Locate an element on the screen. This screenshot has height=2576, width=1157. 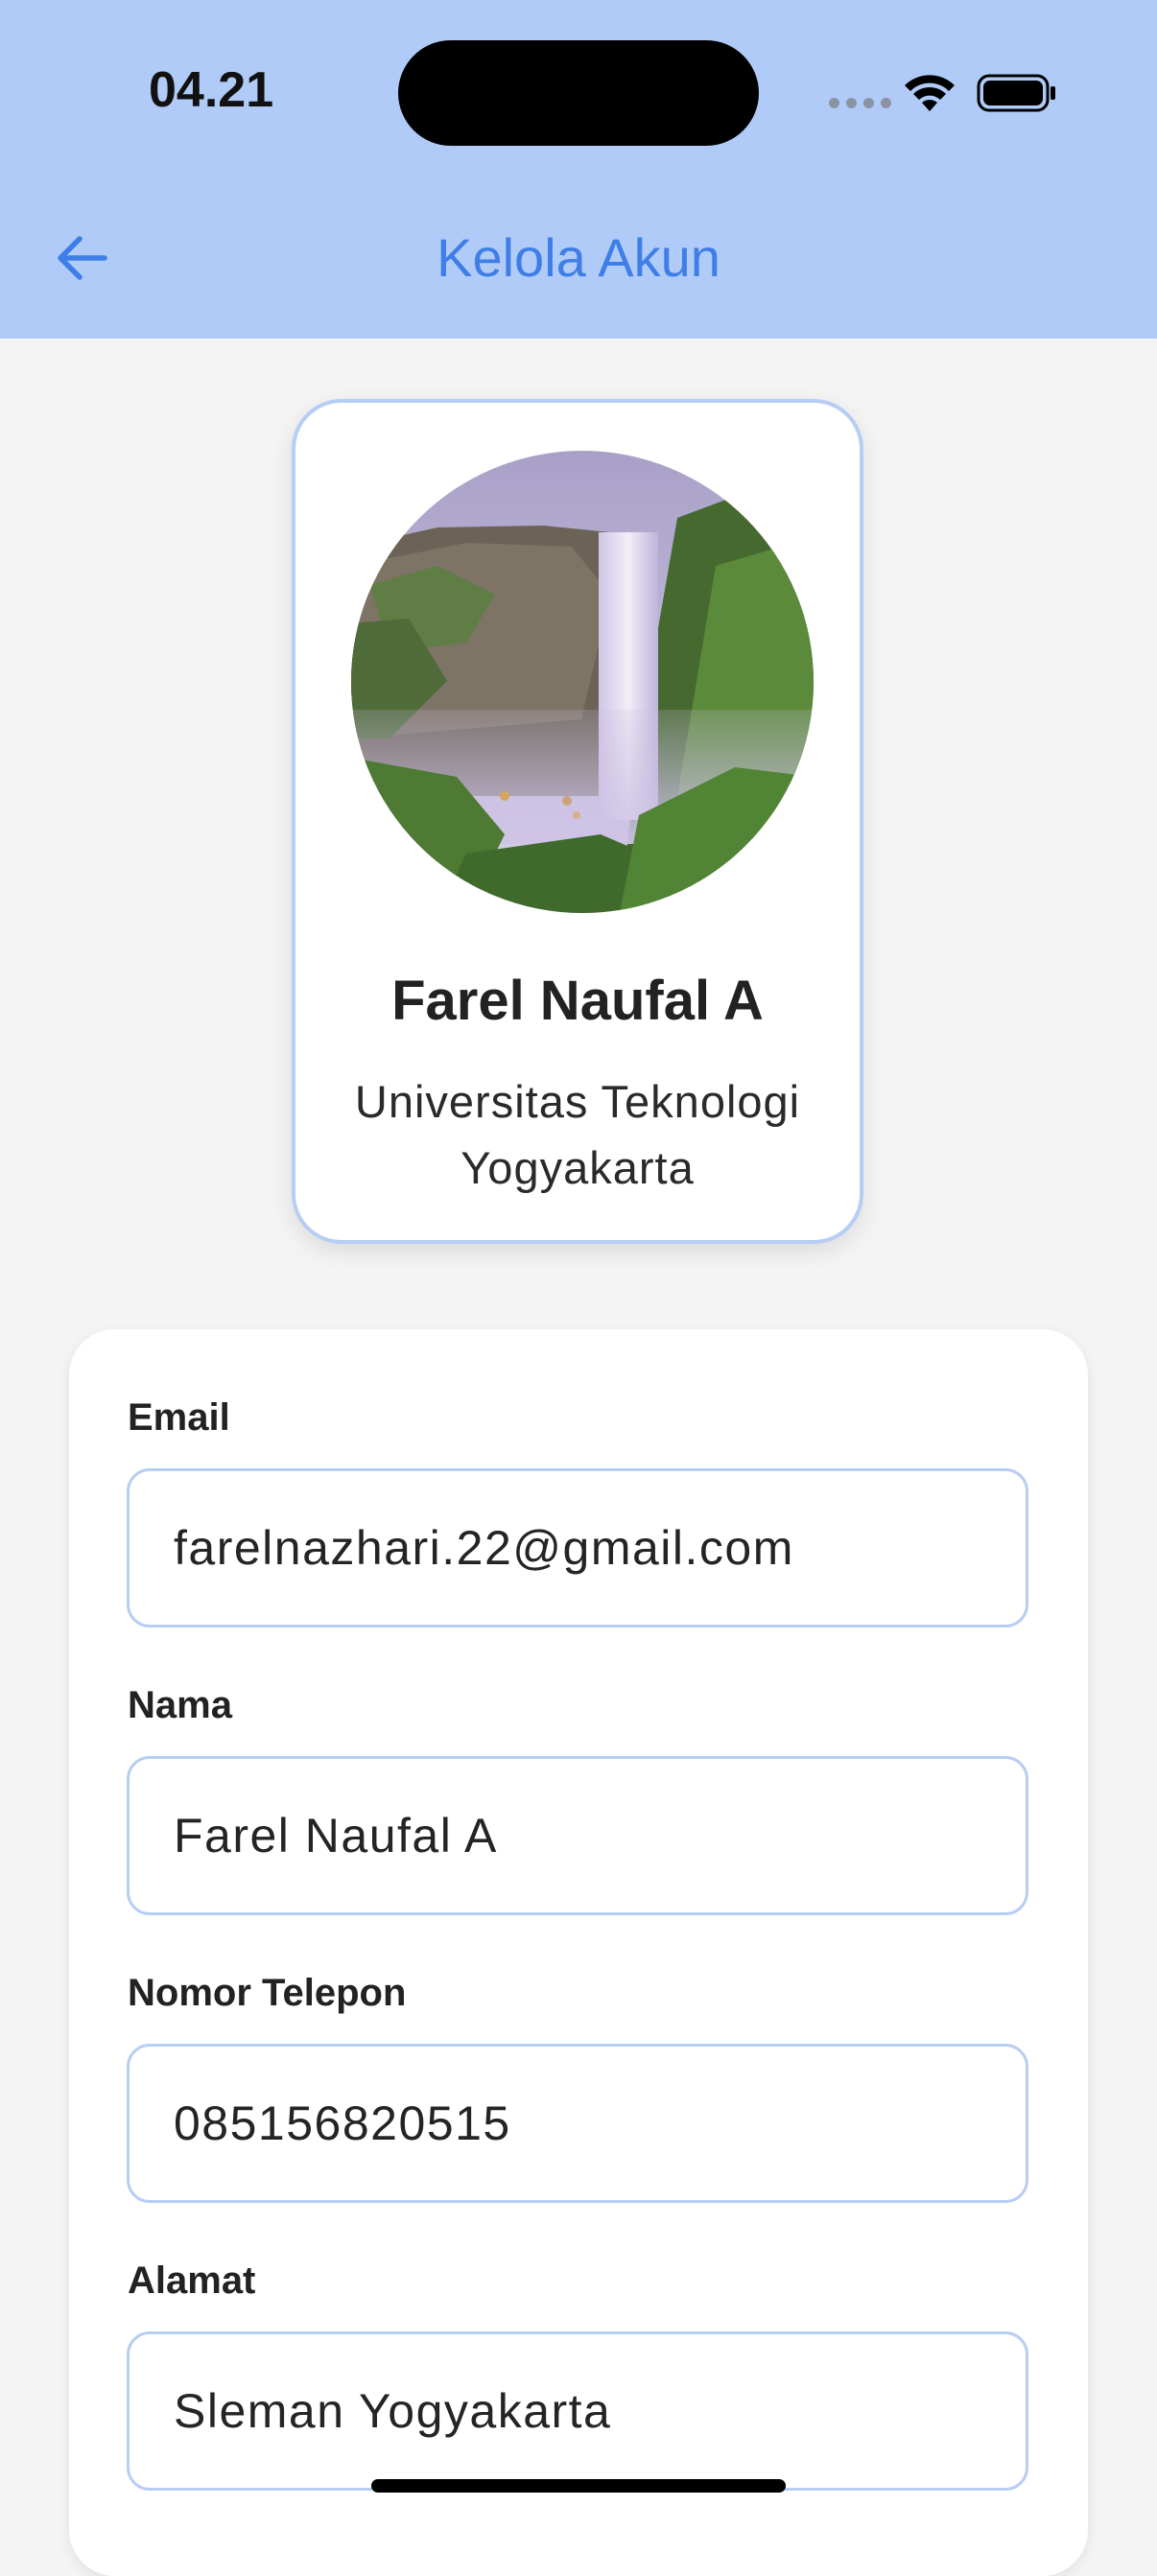
waterfall-photo is located at coordinates (582, 682).